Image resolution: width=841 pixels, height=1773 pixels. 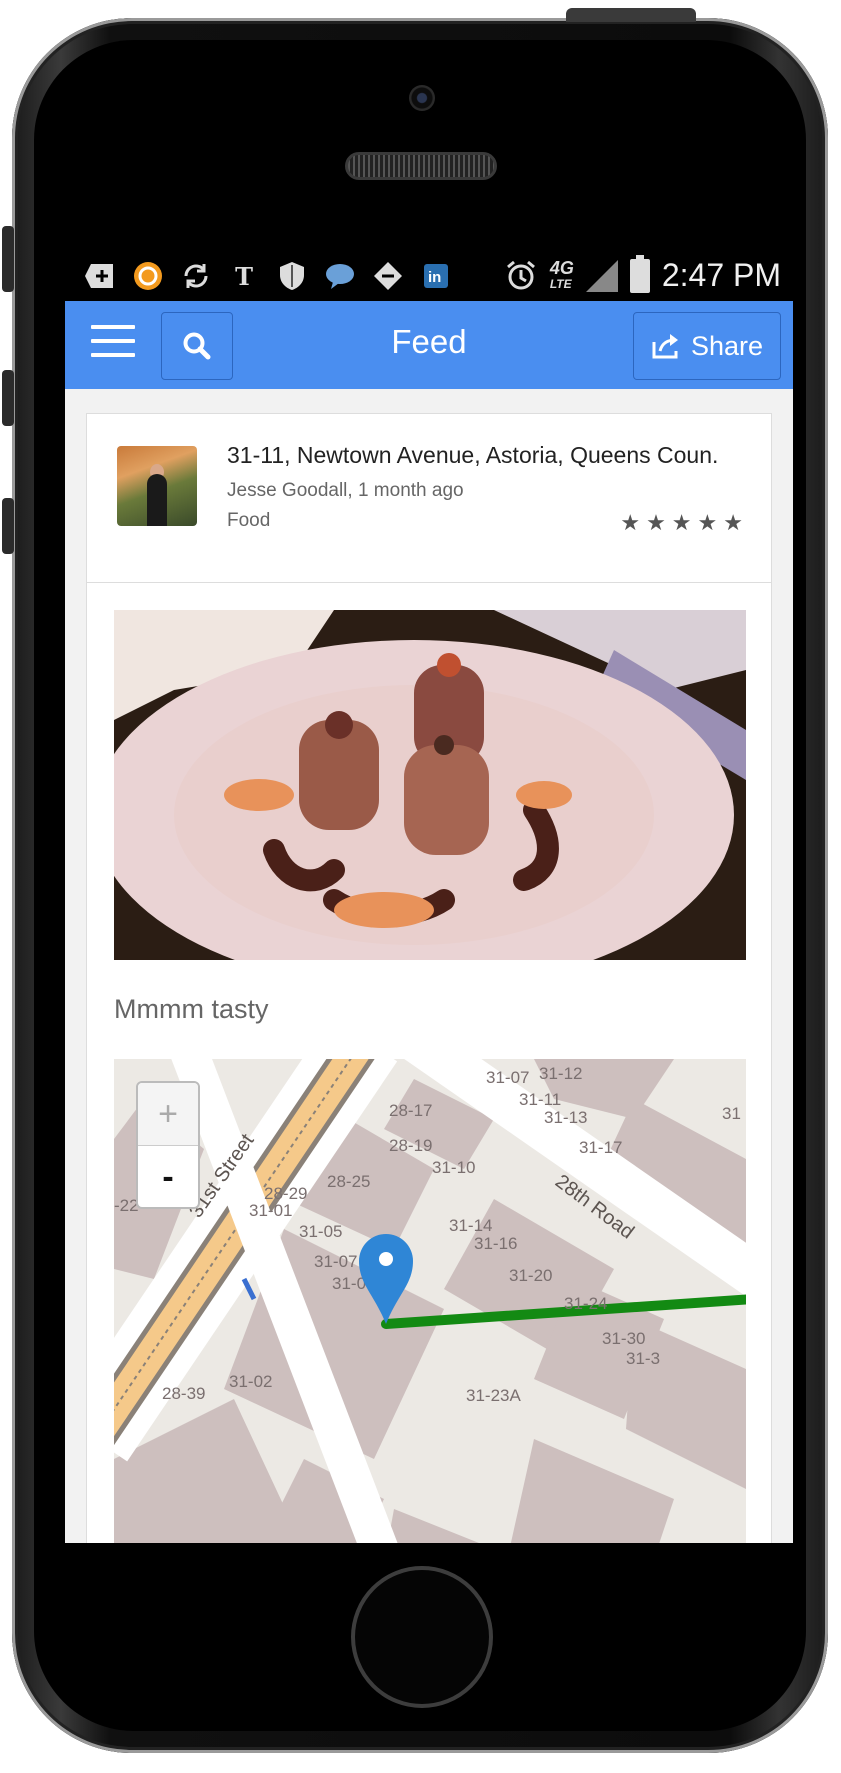 I want to click on svg-text: 31-11, so click(x=540, y=1099).